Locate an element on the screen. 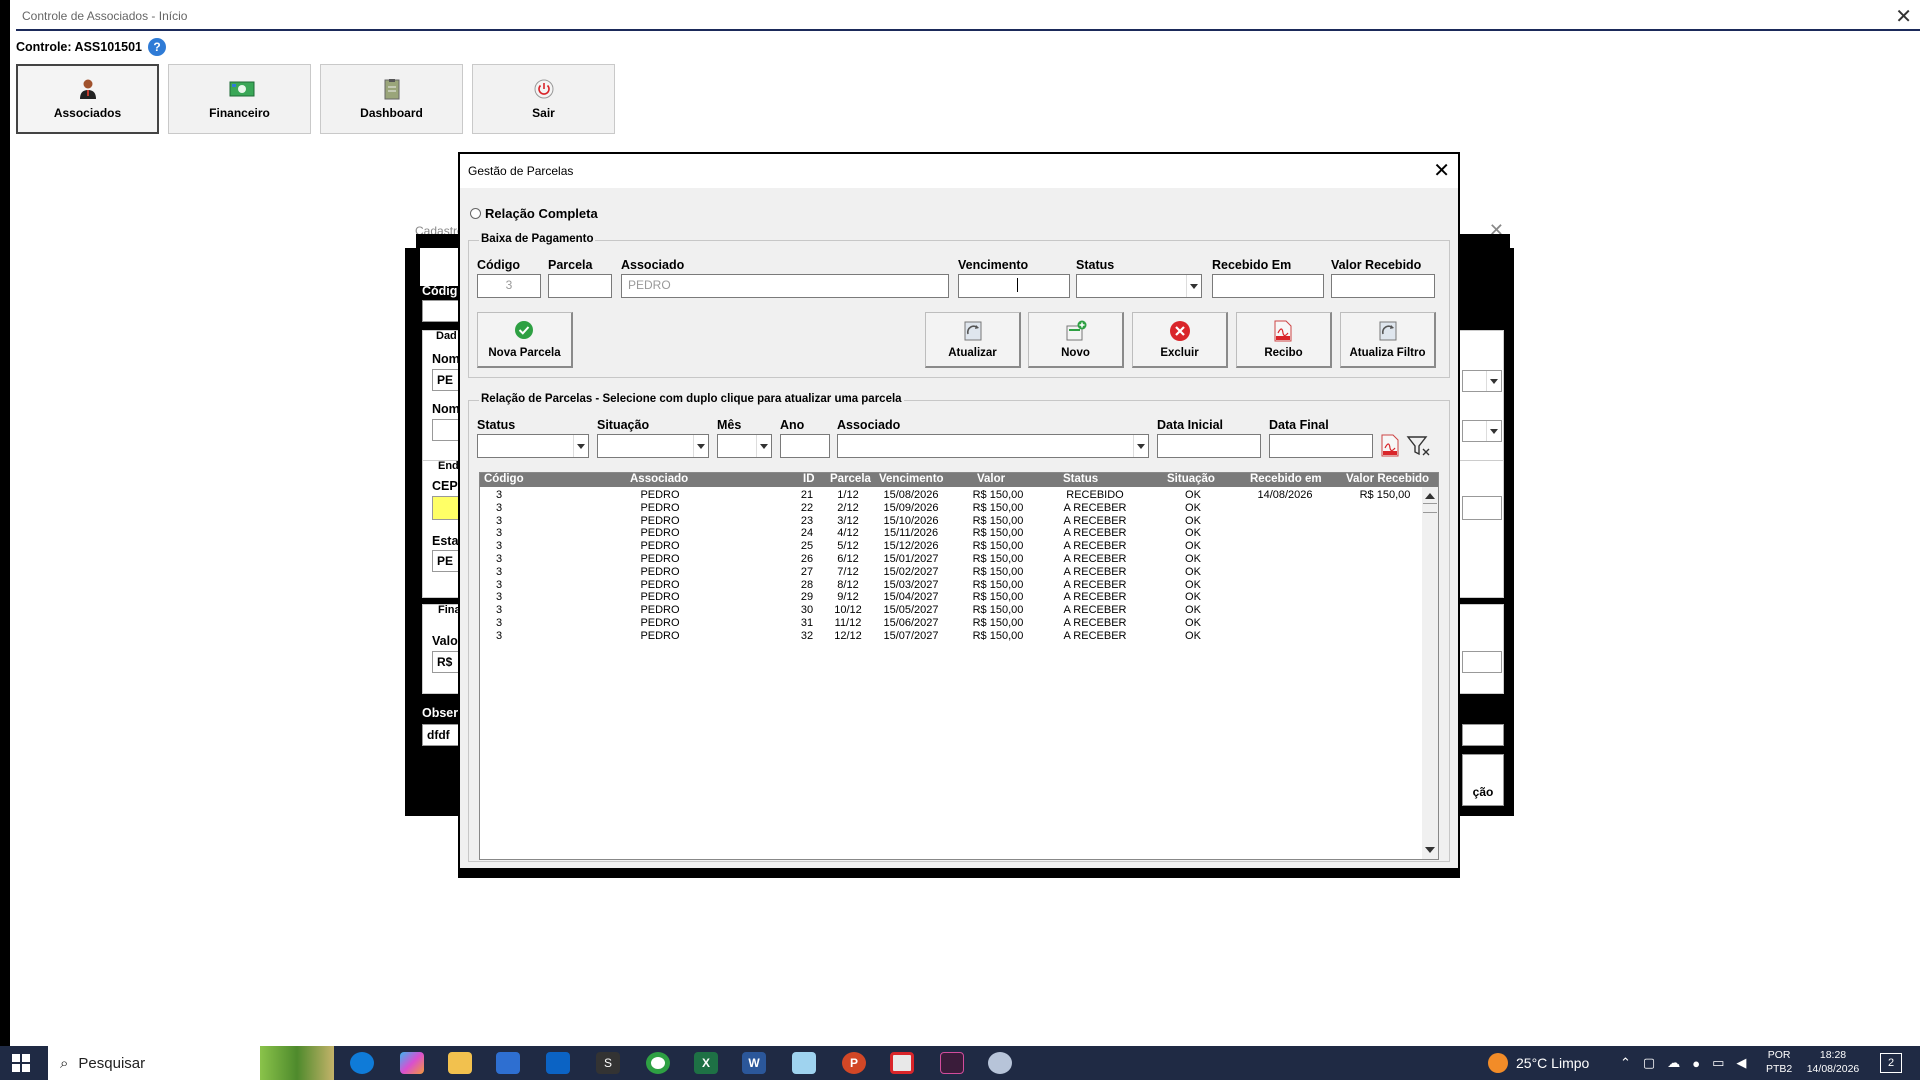  paint-icon is located at coordinates (1000, 1063).